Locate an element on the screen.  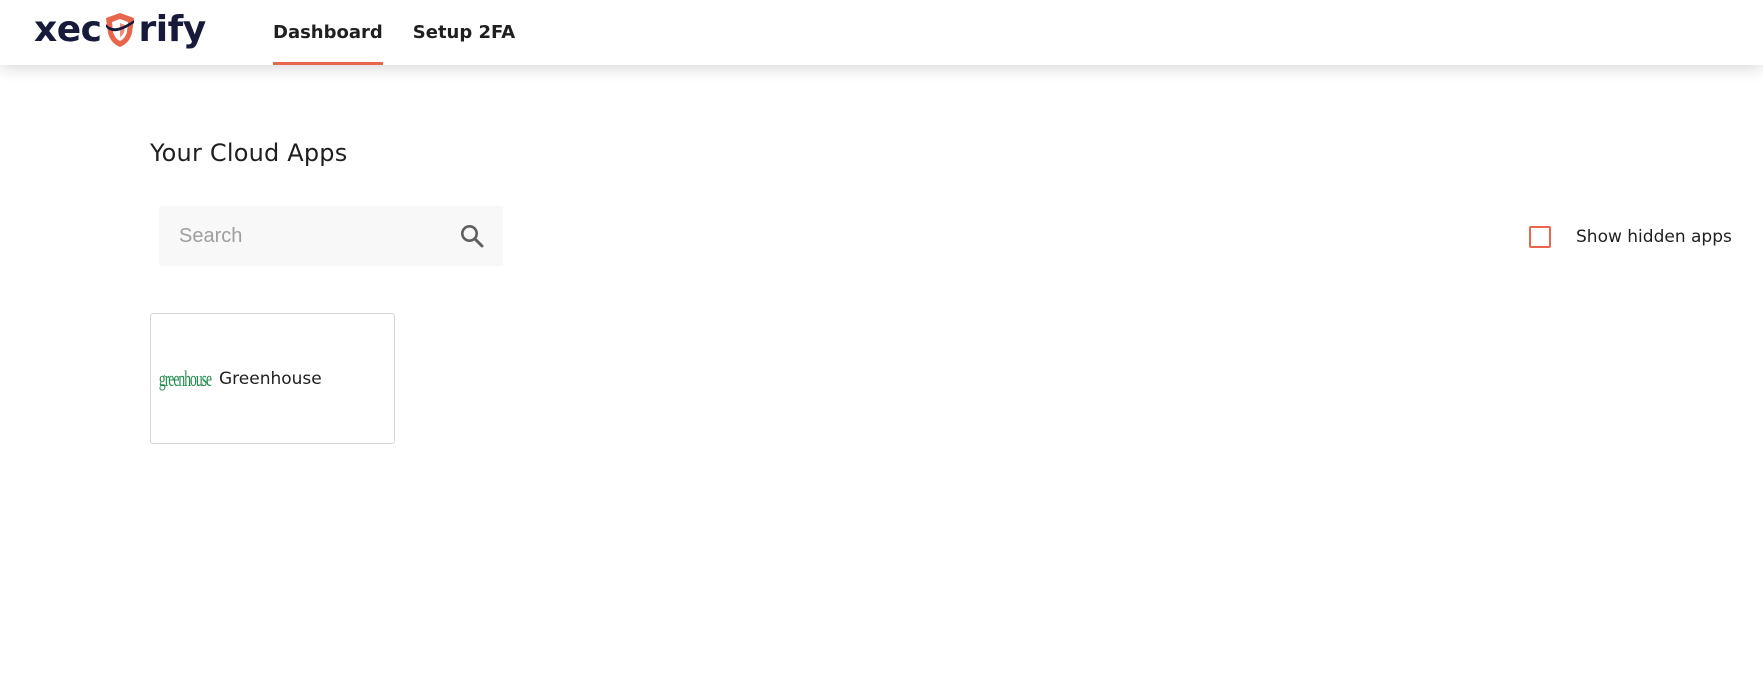
app-name: Greenhouse is located at coordinates (270, 378).